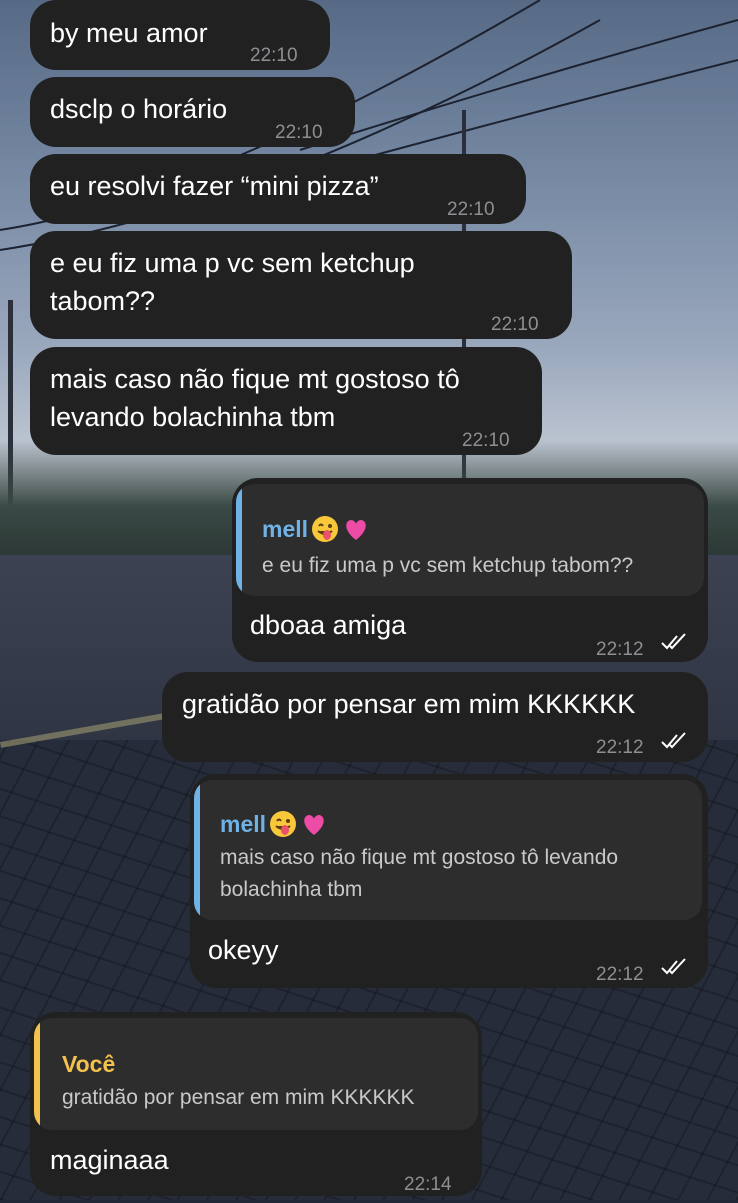 This screenshot has width=738, height=1203. I want to click on message-text: dsclp o horário, so click(139, 109).